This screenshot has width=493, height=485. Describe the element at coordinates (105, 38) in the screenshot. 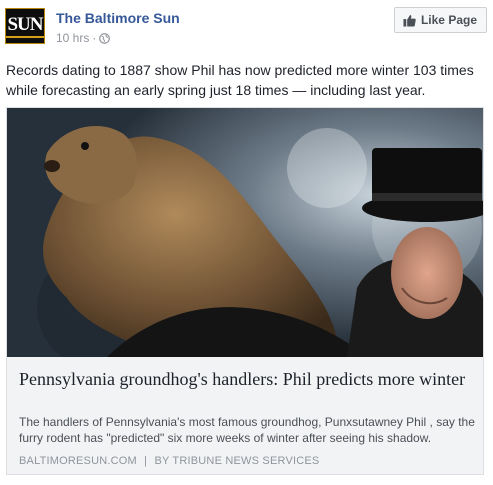

I see `globe-icon` at that location.